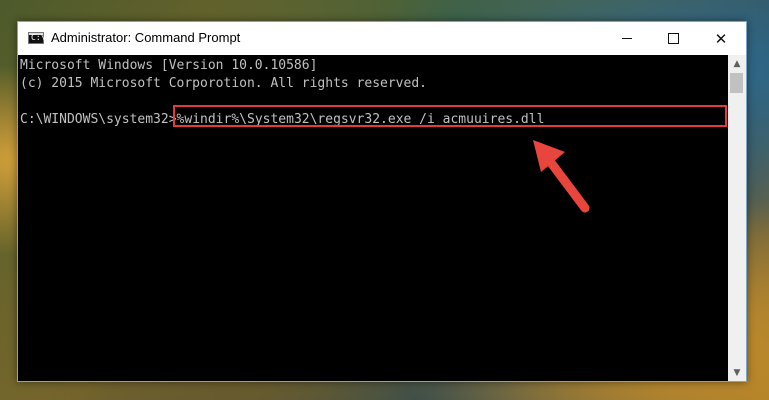 The width and height of the screenshot is (769, 400). I want to click on command-highlight-box, so click(450, 116).